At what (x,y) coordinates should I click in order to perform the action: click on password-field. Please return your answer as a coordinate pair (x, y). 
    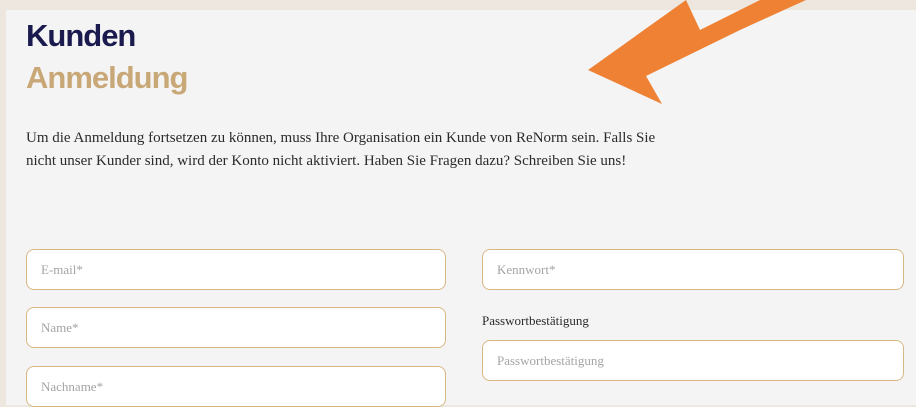
    Looking at the image, I should click on (693, 269).